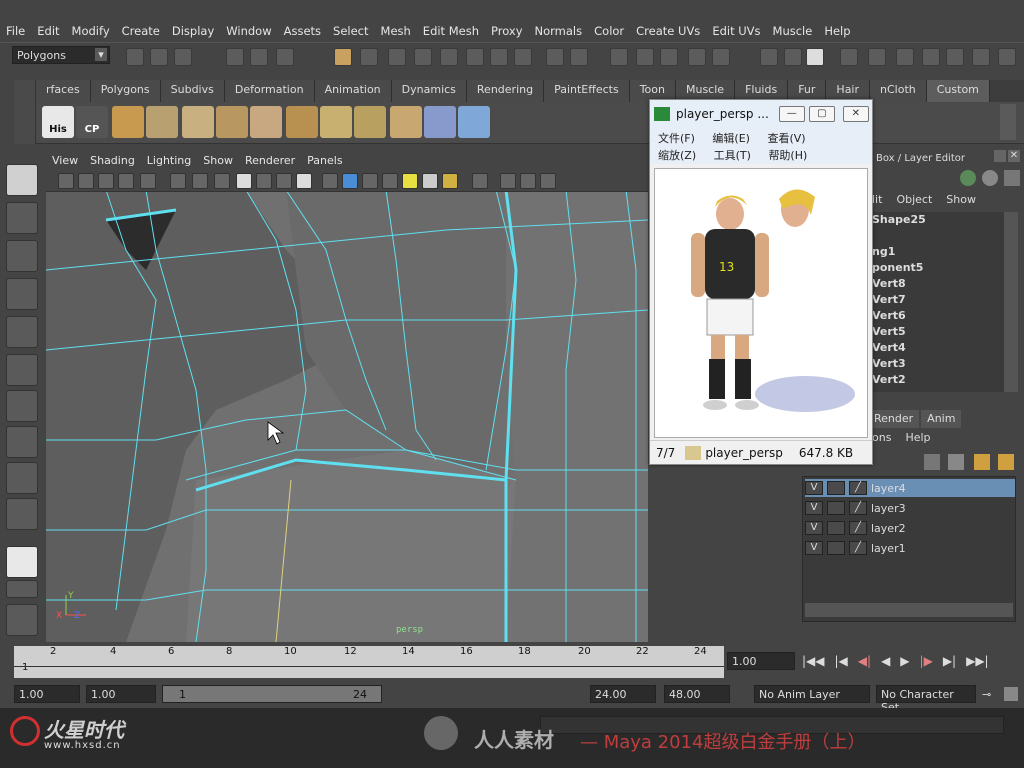 The height and width of the screenshot is (768, 1024). Describe the element at coordinates (169, 160) in the screenshot. I see `viewport-menu-lighting: Lighting` at that location.